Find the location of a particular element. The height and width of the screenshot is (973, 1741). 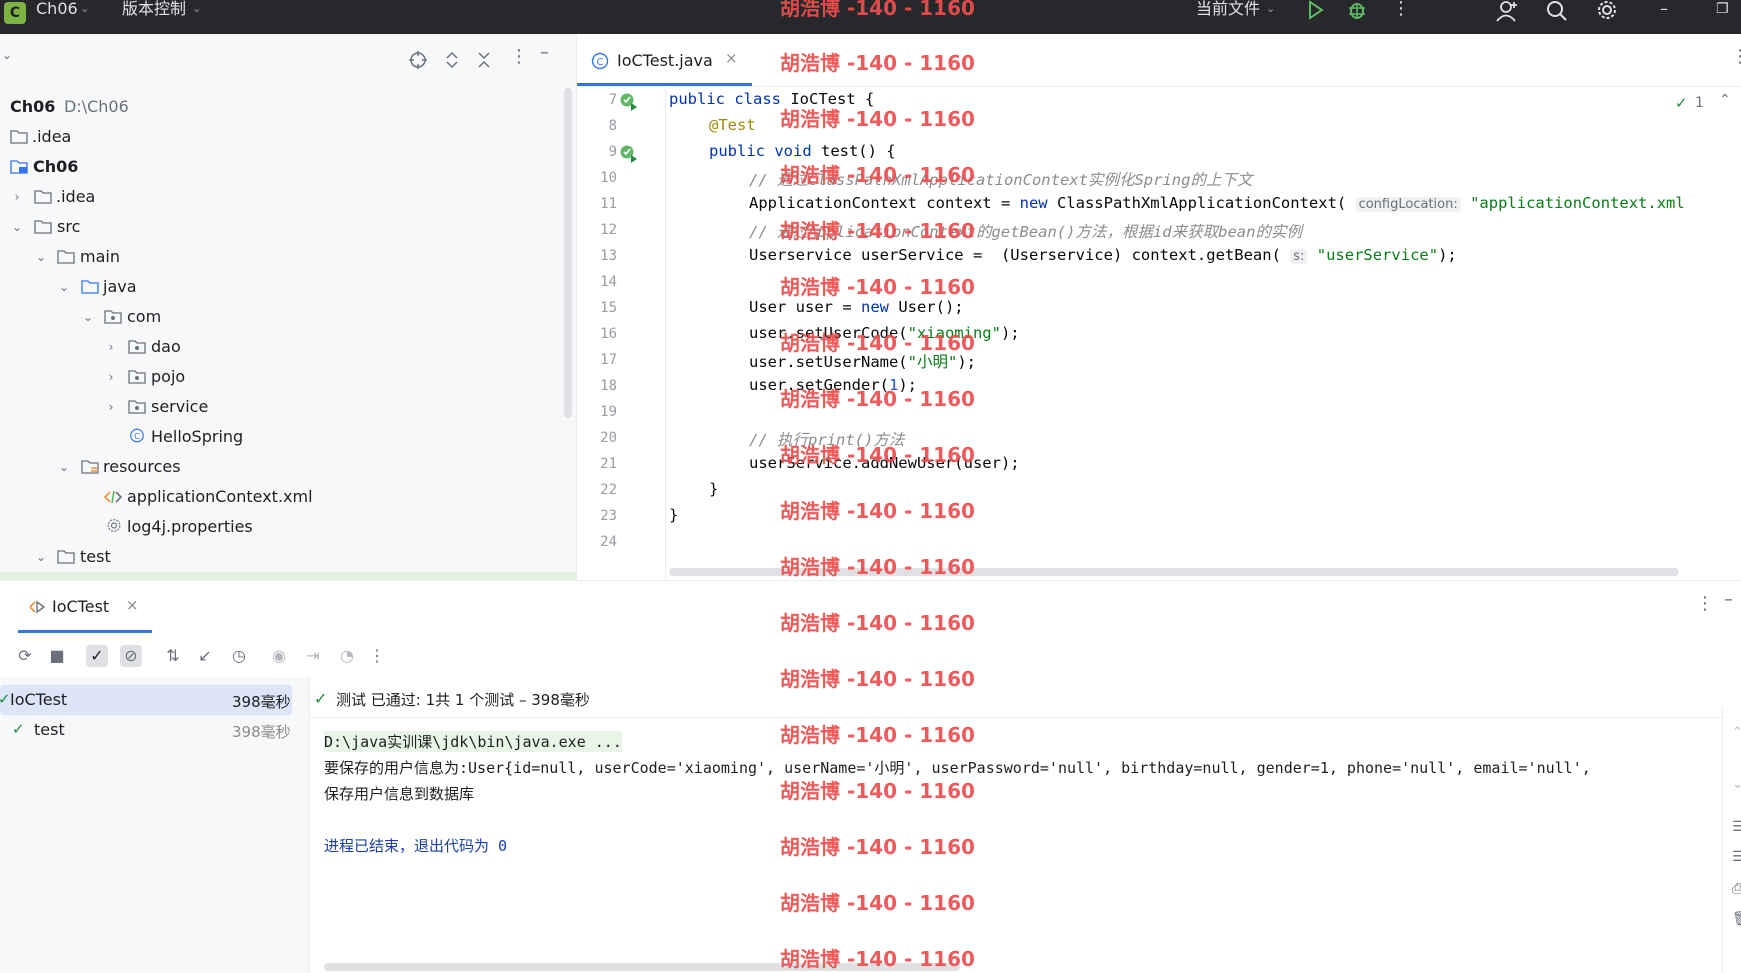

print-icon: ⎙ is located at coordinates (1736, 889).